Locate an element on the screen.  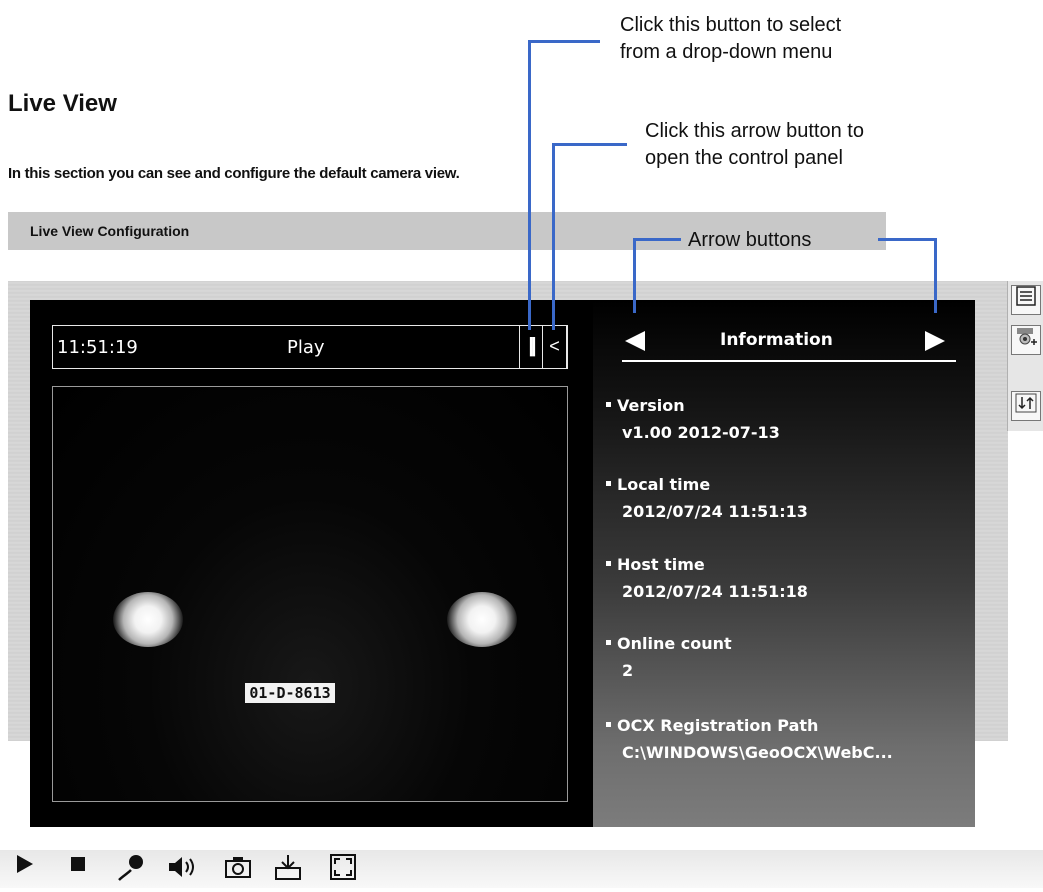
list-icon is located at coordinates (1026, 300).